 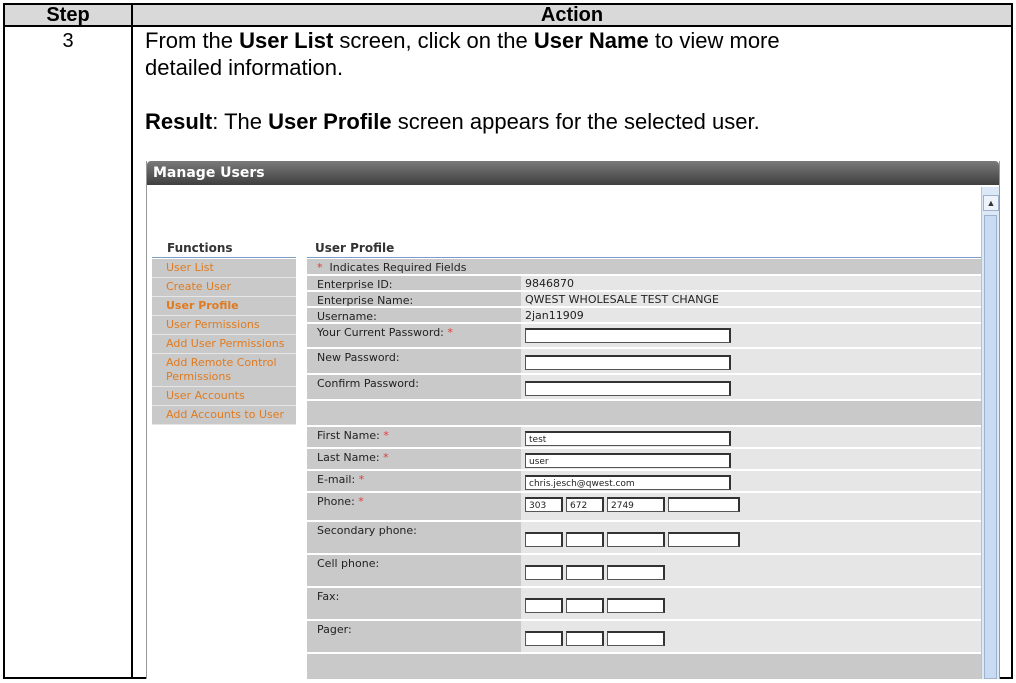 I want to click on confirm-password-label: Confirm Password:, so click(x=414, y=387).